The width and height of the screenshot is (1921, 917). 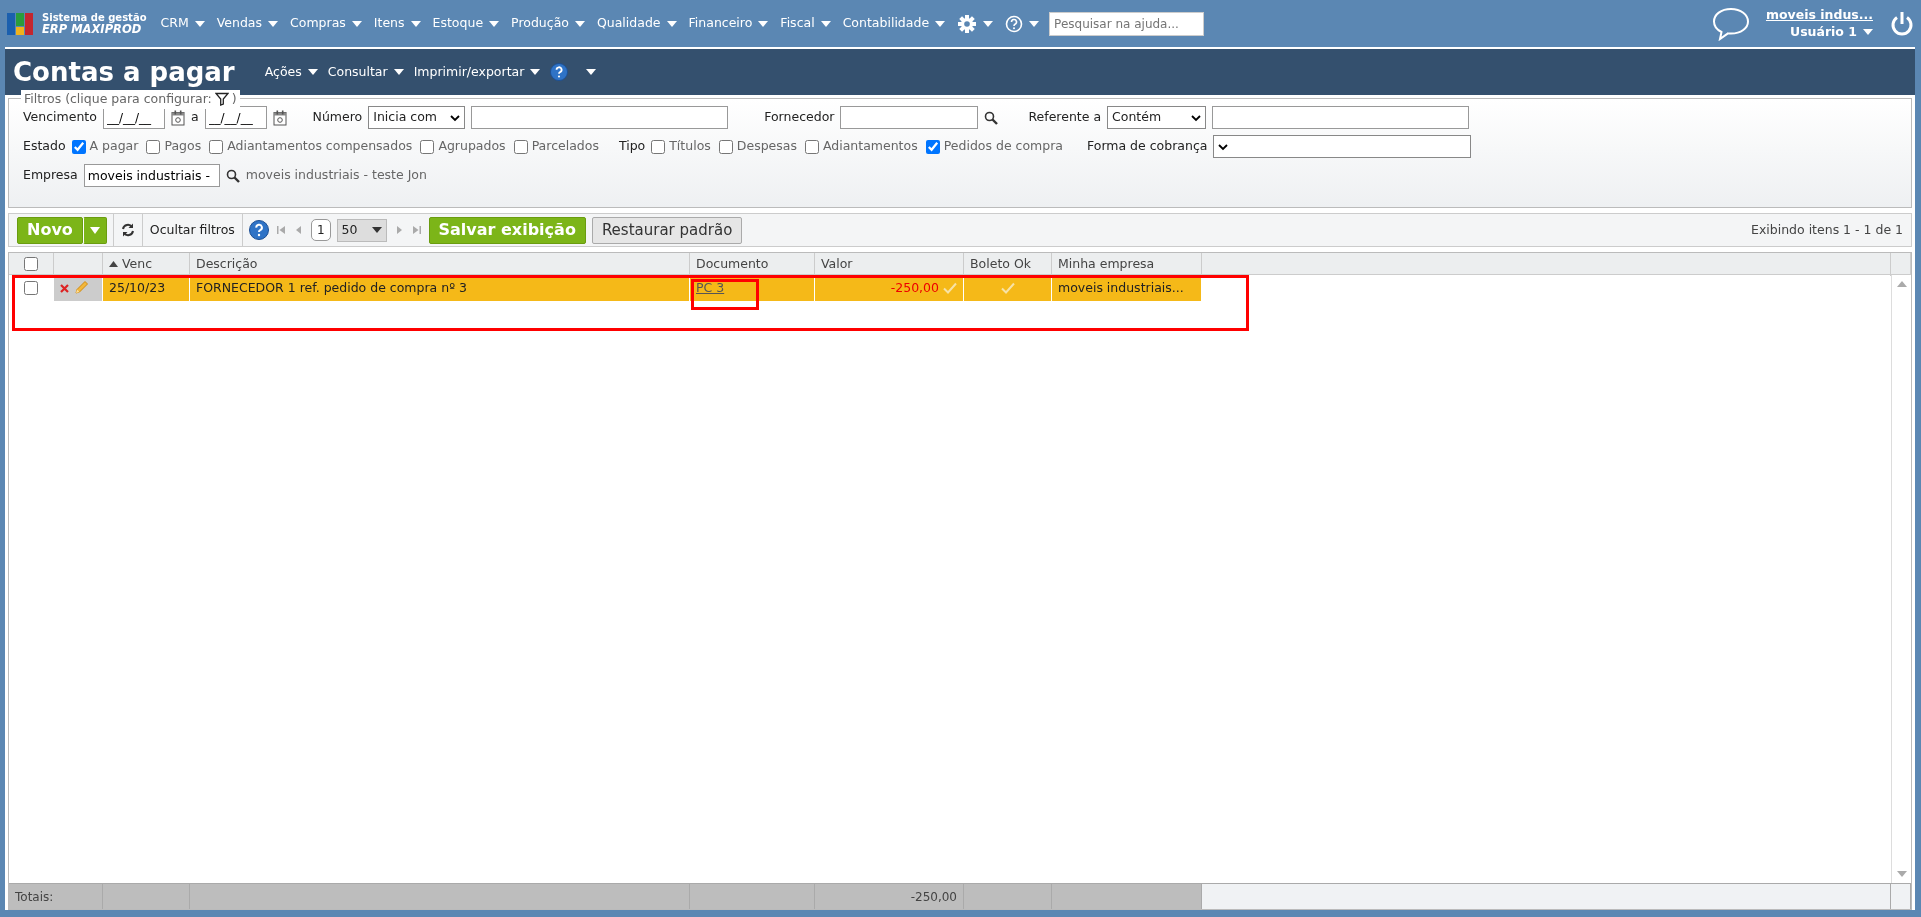 What do you see at coordinates (291, 72) in the screenshot?
I see `page-menu: Ações` at bounding box center [291, 72].